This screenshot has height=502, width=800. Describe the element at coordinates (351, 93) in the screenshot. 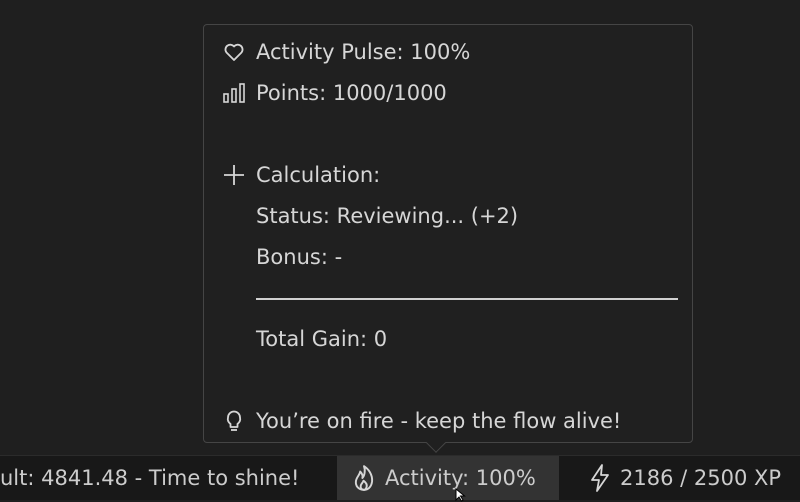

I see `points-text: Points: 1000/1000` at that location.